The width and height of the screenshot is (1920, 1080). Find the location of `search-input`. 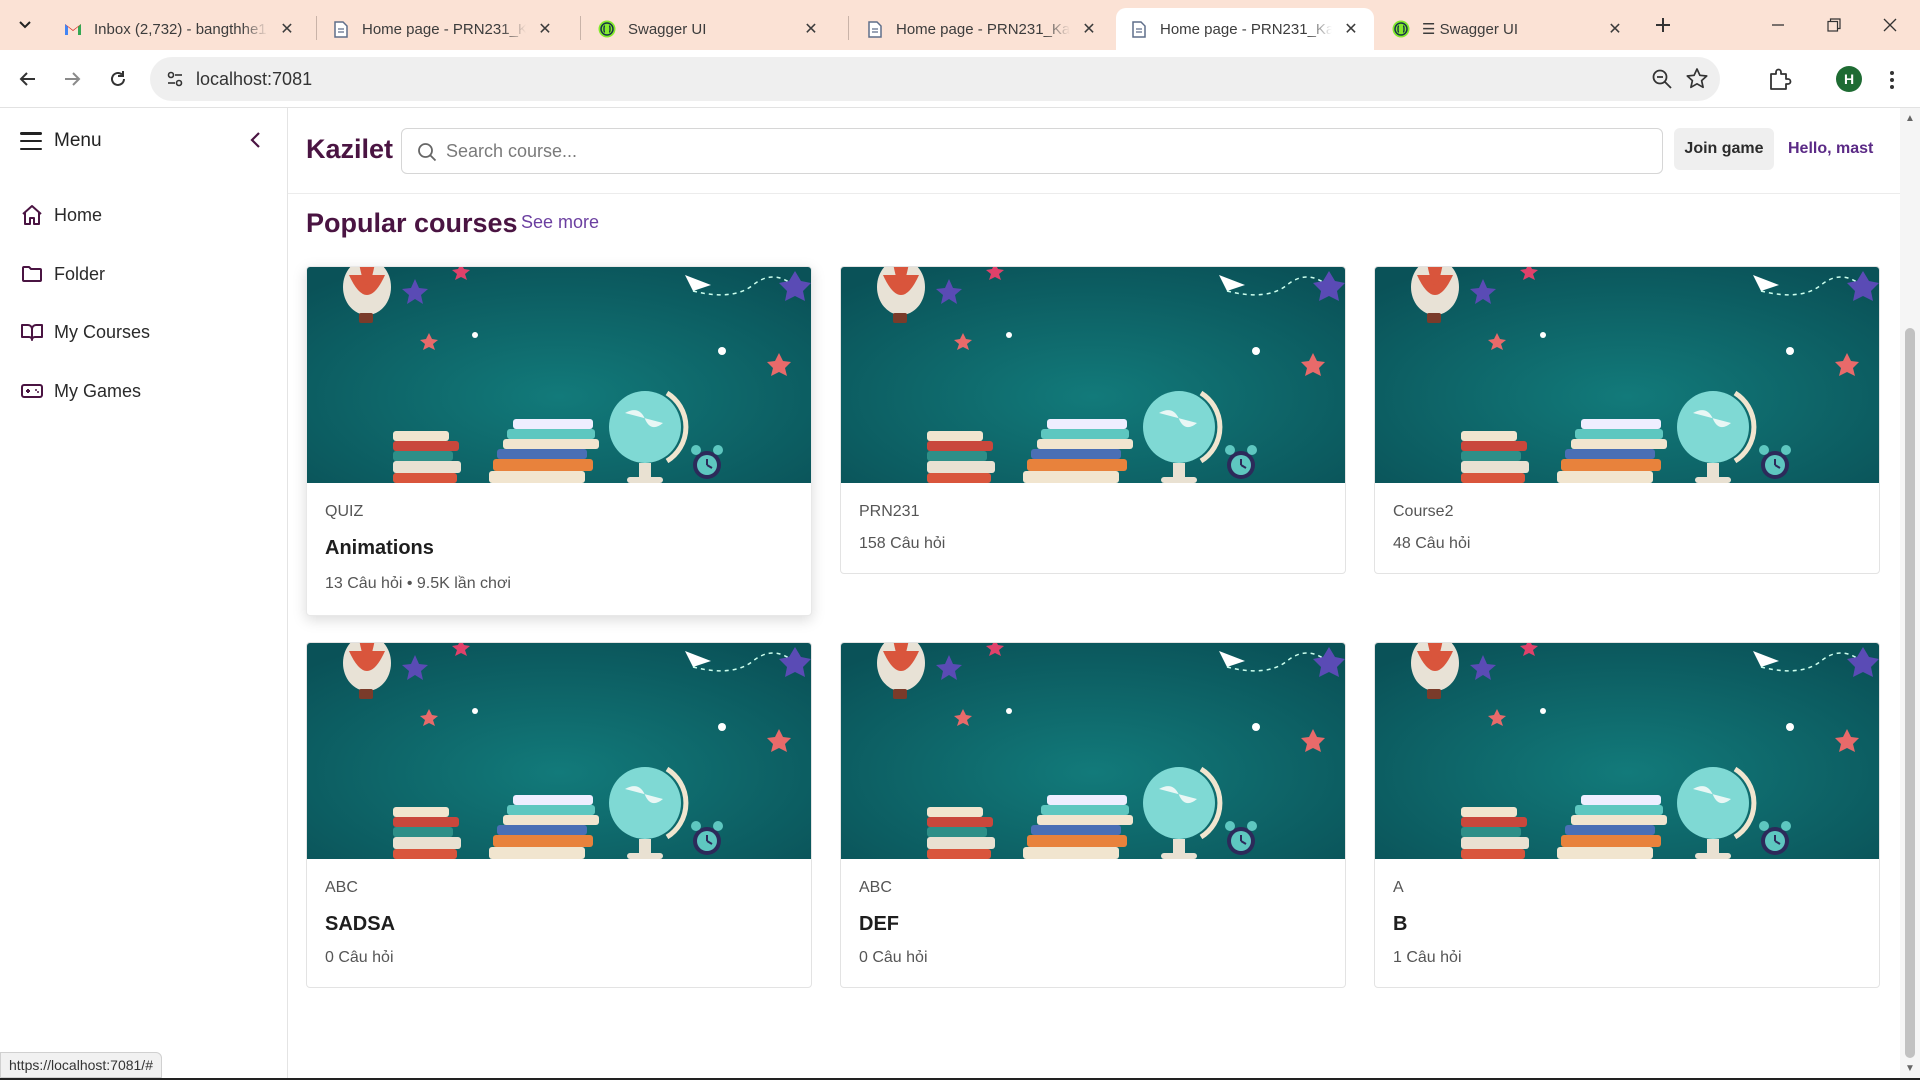

search-input is located at coordinates (1046, 151).